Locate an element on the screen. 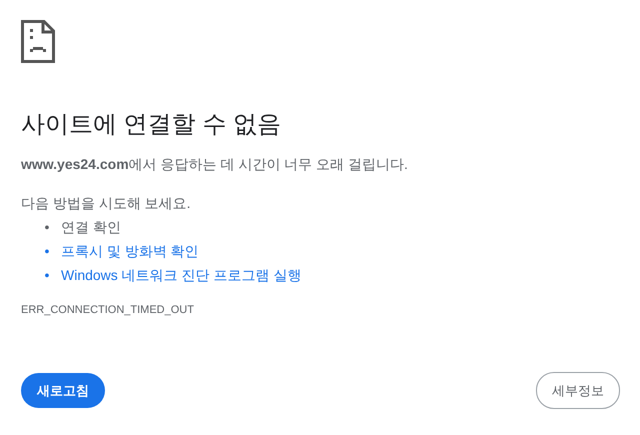 The width and height of the screenshot is (640, 435). sad-page-icon is located at coordinates (38, 41).